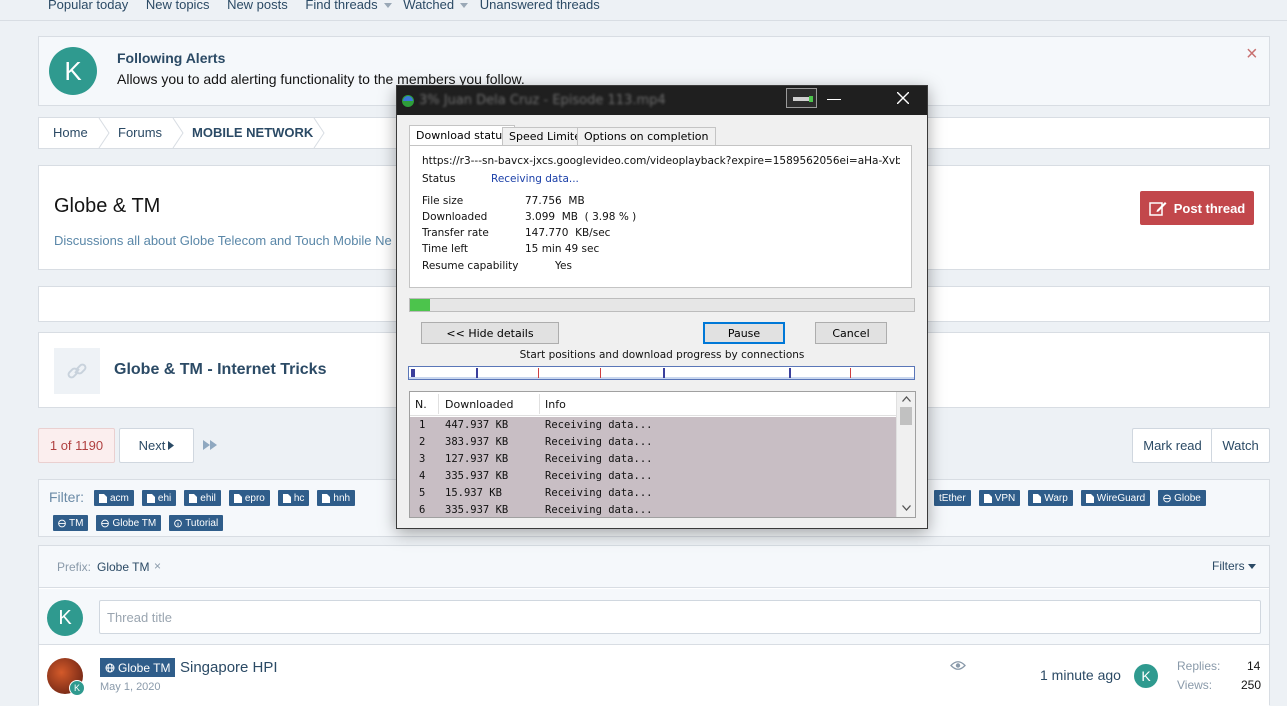 Image resolution: width=1287 pixels, height=706 pixels. What do you see at coordinates (563, 266) in the screenshot?
I see `resume-value: Yes` at bounding box center [563, 266].